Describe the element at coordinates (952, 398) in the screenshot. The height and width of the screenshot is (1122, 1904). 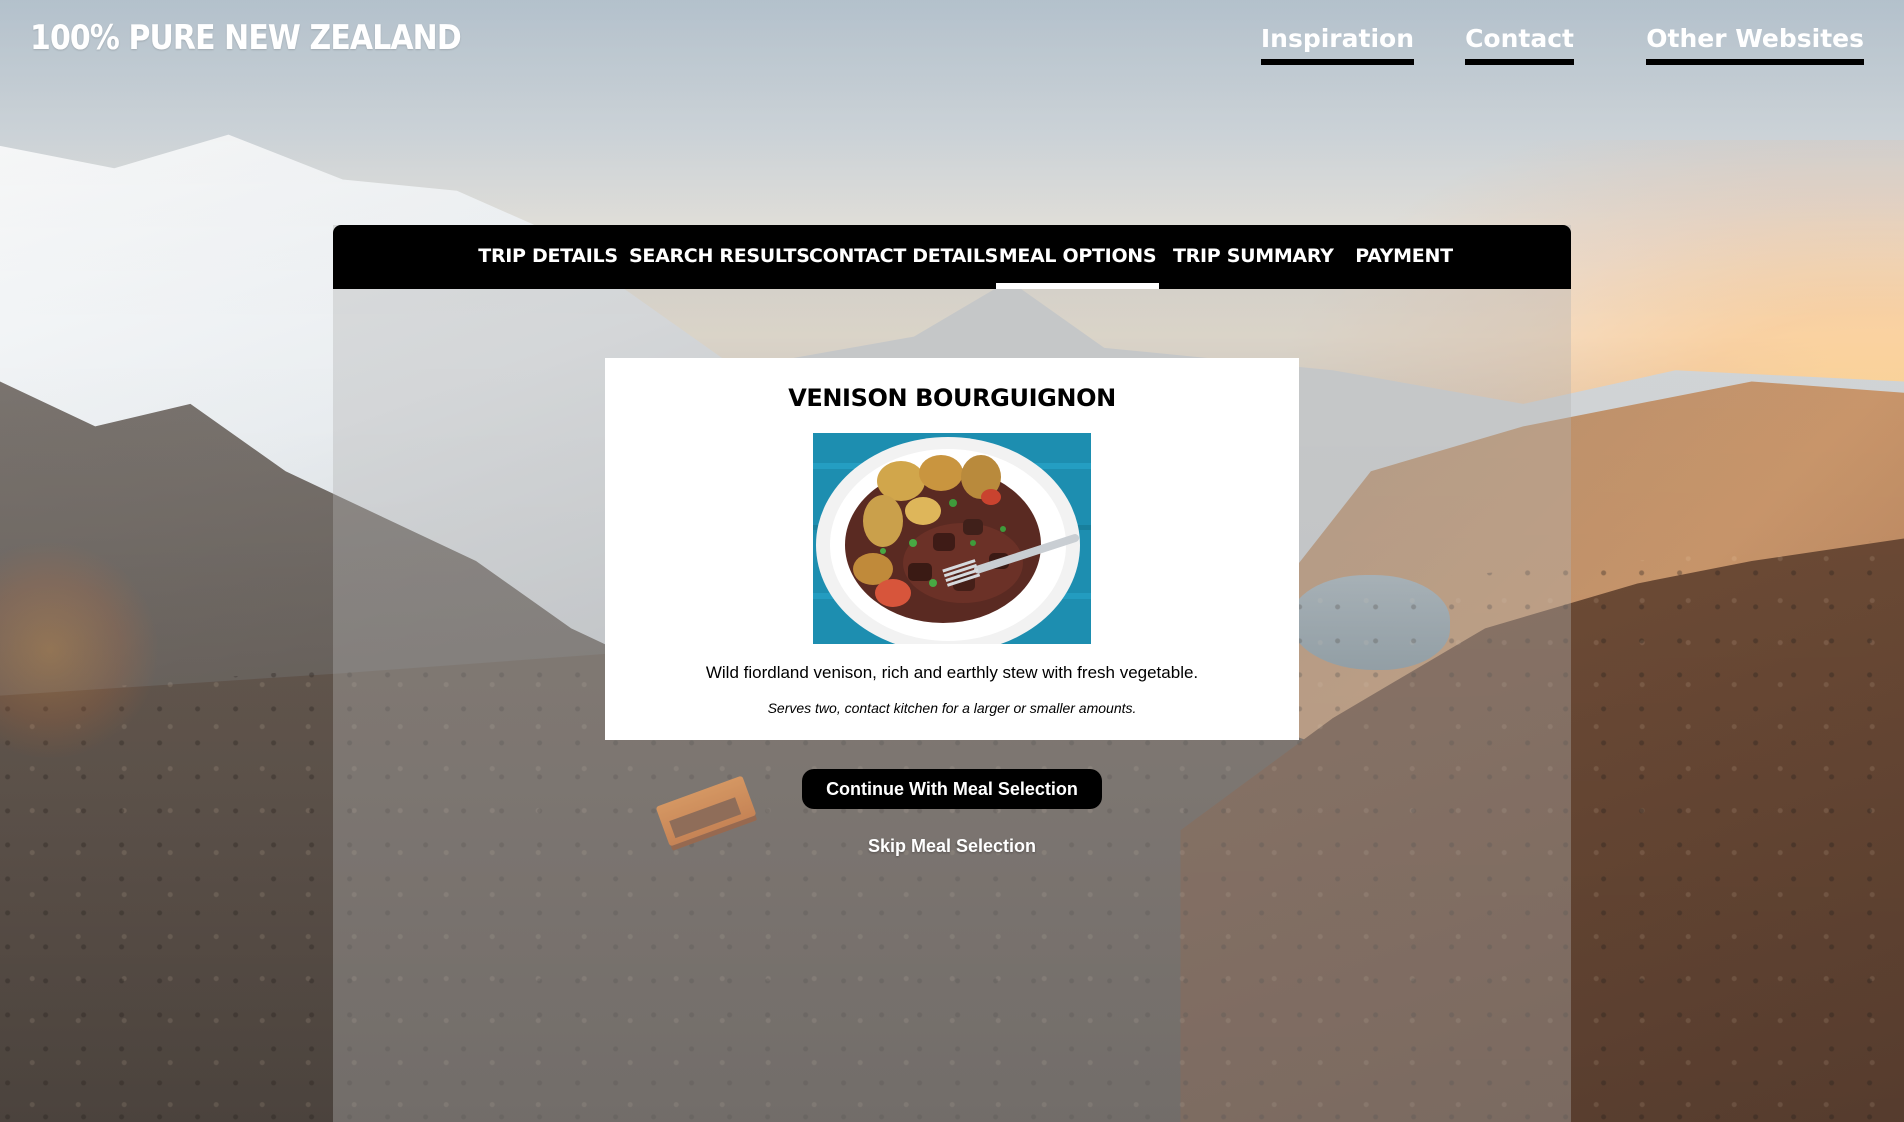
I see `meal-title: Venison Bourguignon` at that location.